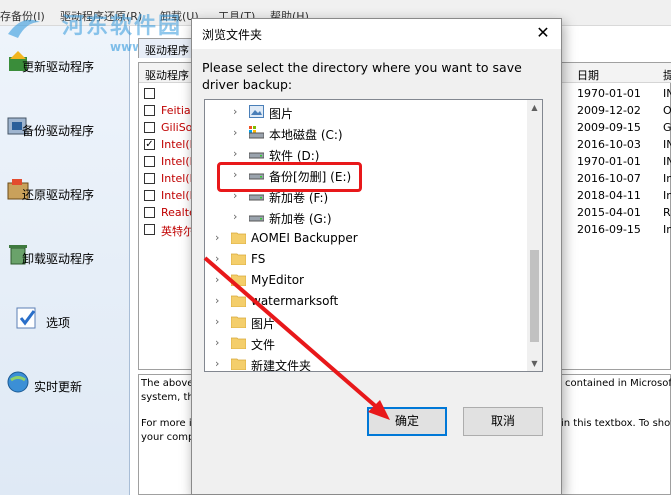 Image resolution: width=671 pixels, height=495 pixels. Describe the element at coordinates (543, 34) in the screenshot. I see `close-icon: ✕` at that location.